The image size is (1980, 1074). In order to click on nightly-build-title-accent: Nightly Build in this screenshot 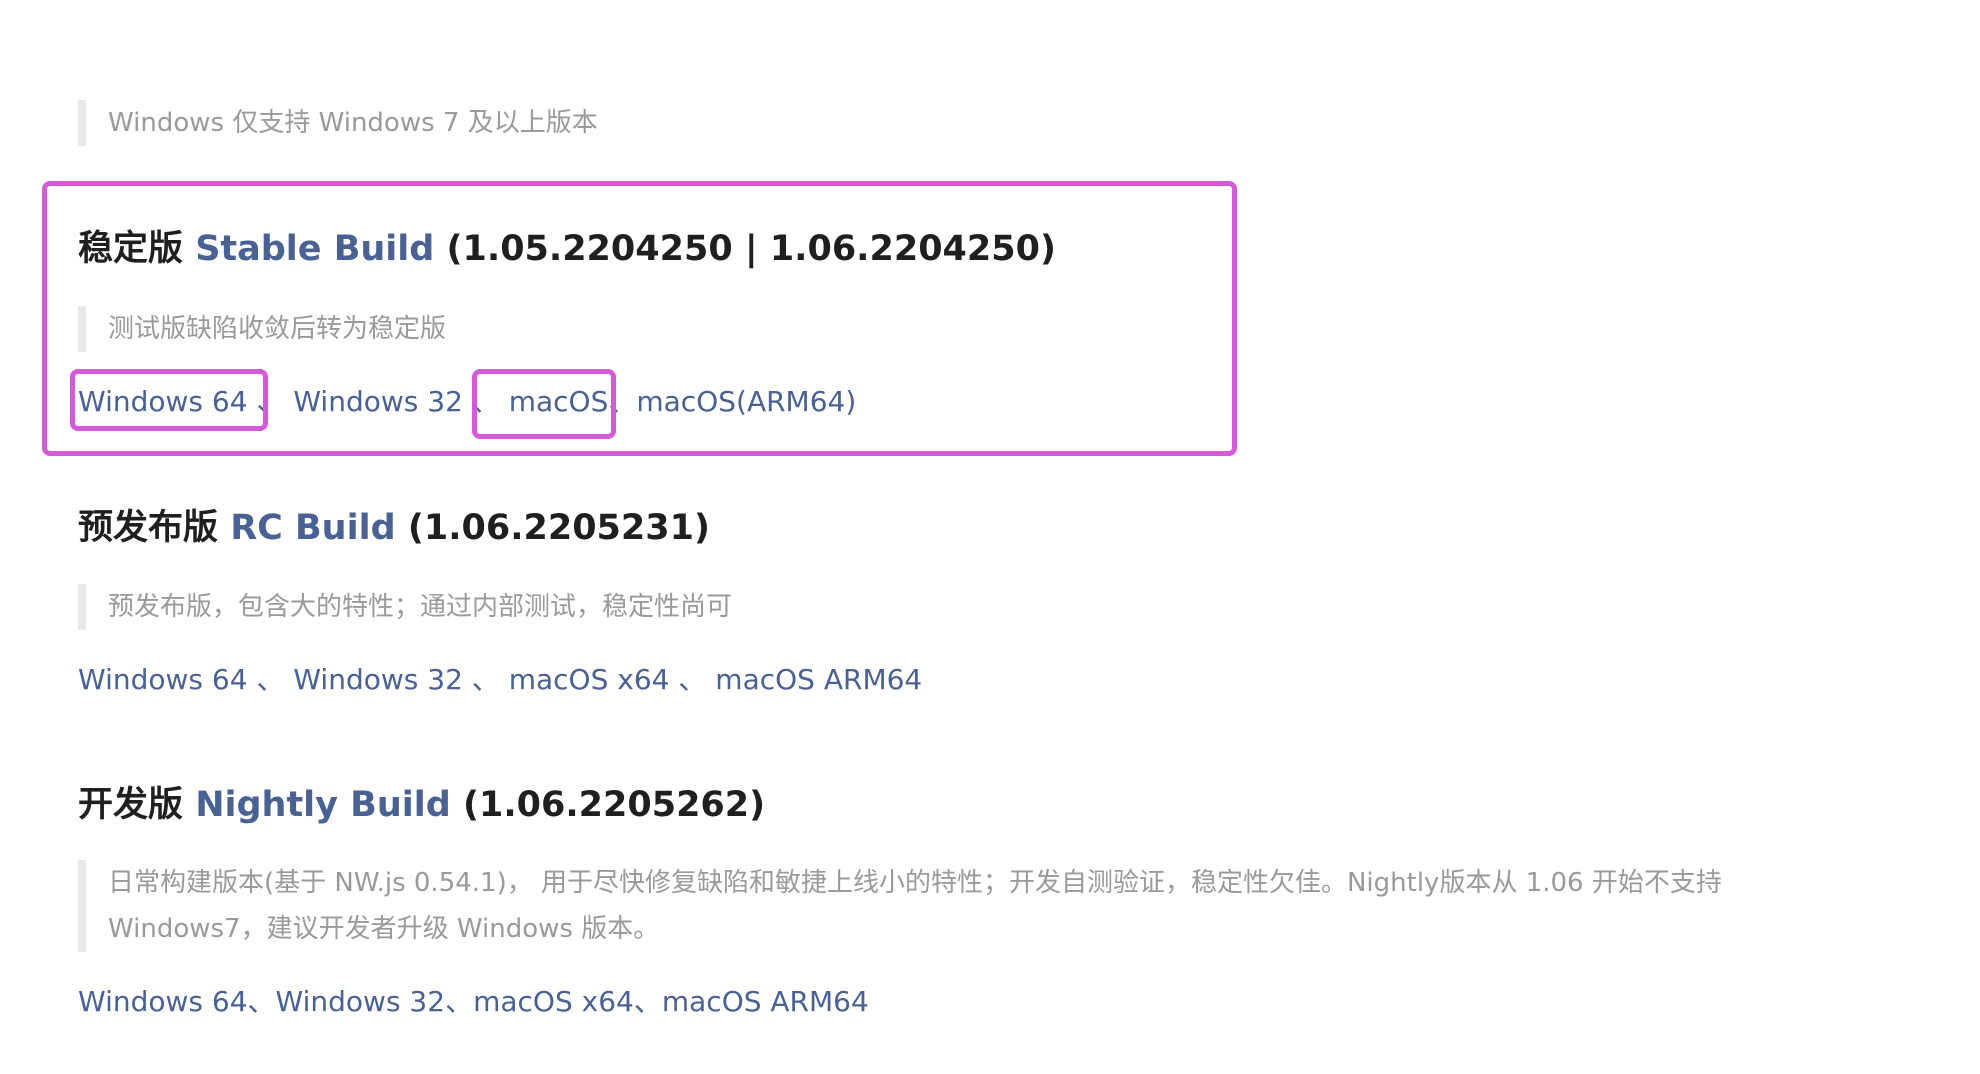, I will do `click(323, 805)`.